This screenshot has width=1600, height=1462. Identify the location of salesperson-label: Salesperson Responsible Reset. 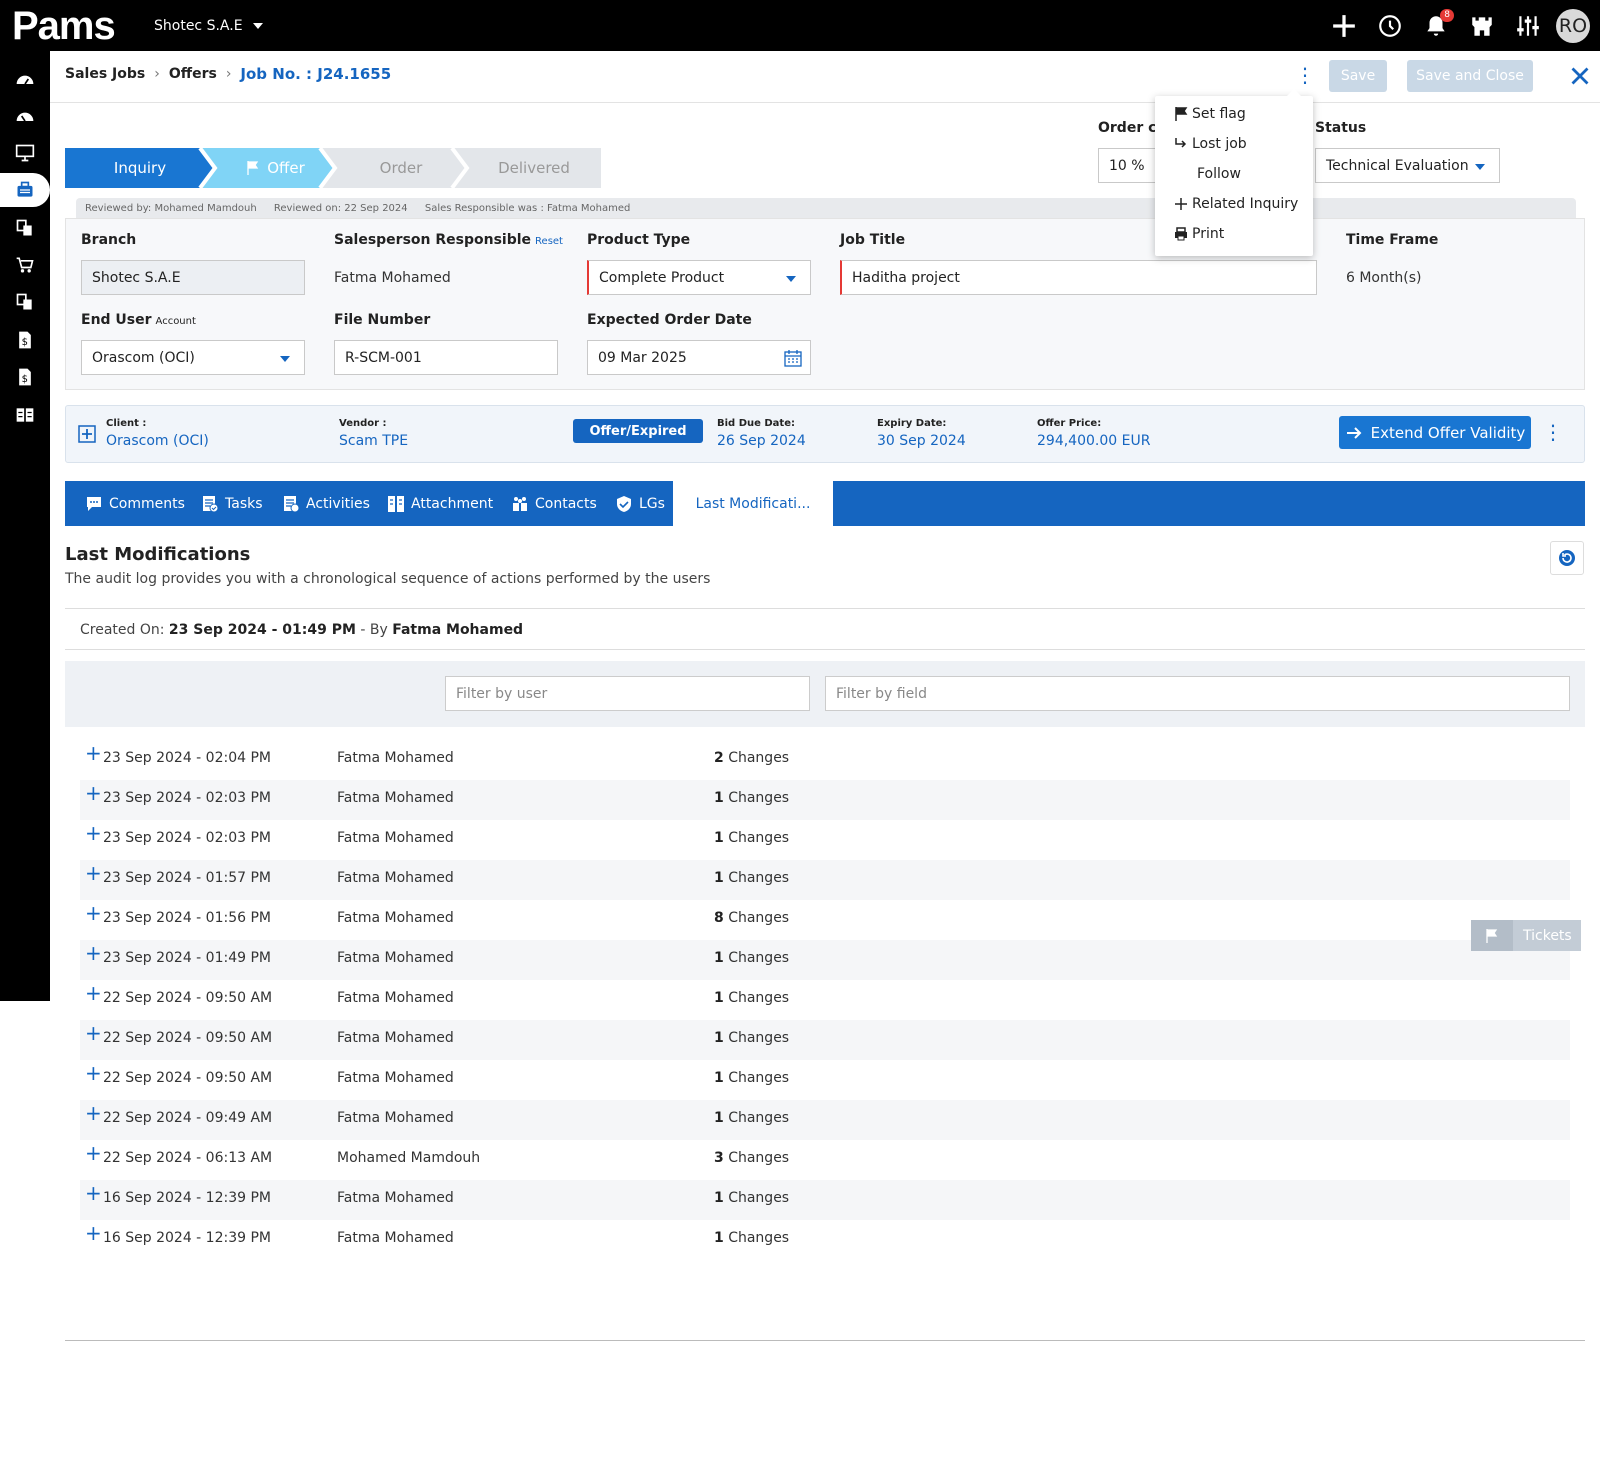
(448, 240).